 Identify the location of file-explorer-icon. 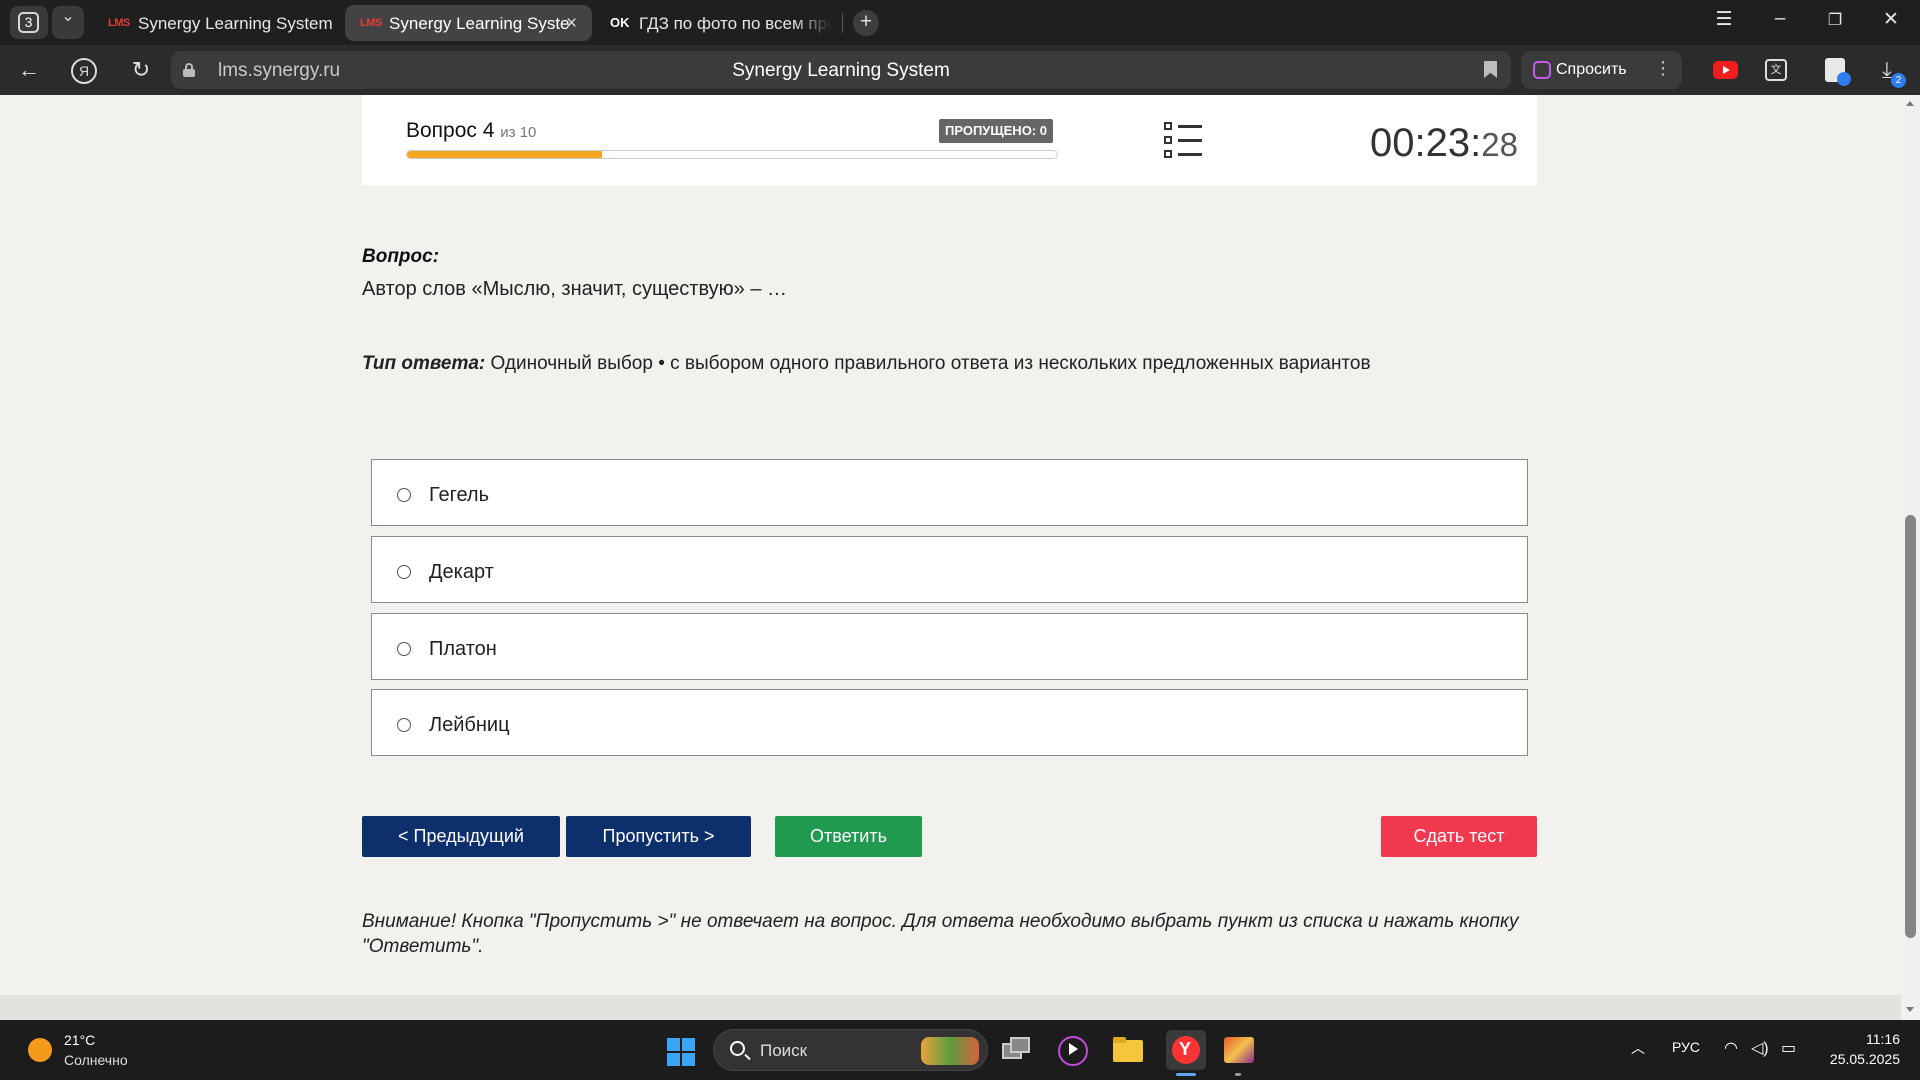
(1128, 1050).